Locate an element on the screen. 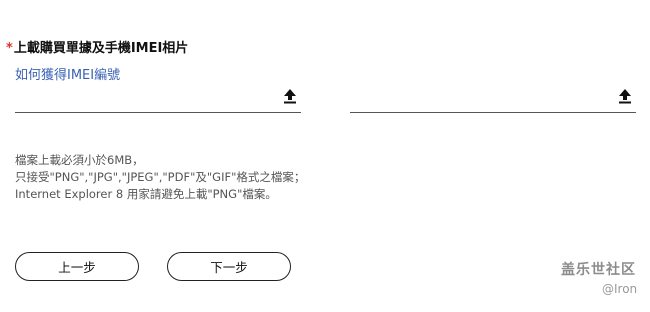  upload-field-receipt is located at coordinates (158, 98).